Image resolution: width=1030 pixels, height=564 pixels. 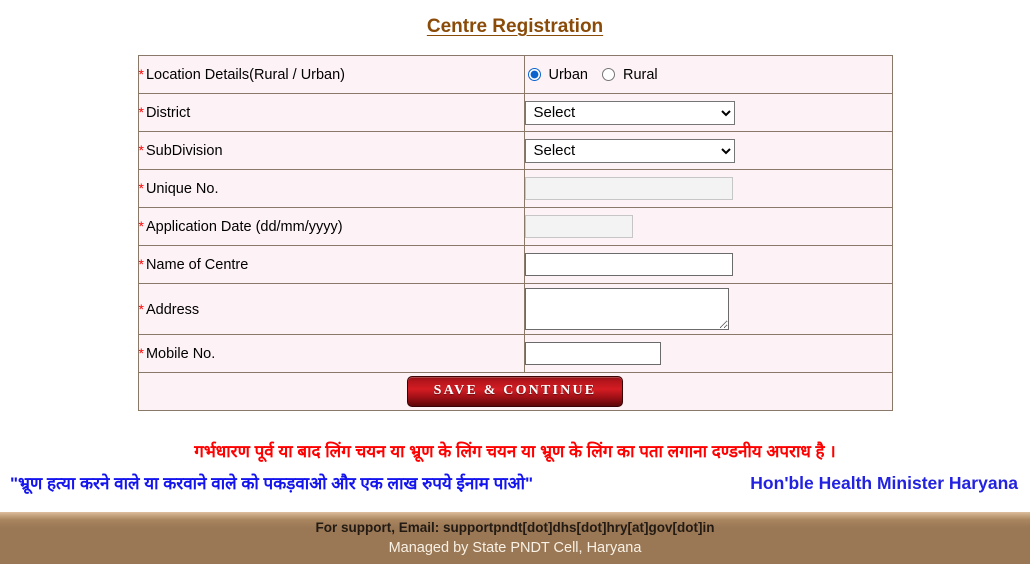 What do you see at coordinates (626, 309) in the screenshot?
I see `address-textarea` at bounding box center [626, 309].